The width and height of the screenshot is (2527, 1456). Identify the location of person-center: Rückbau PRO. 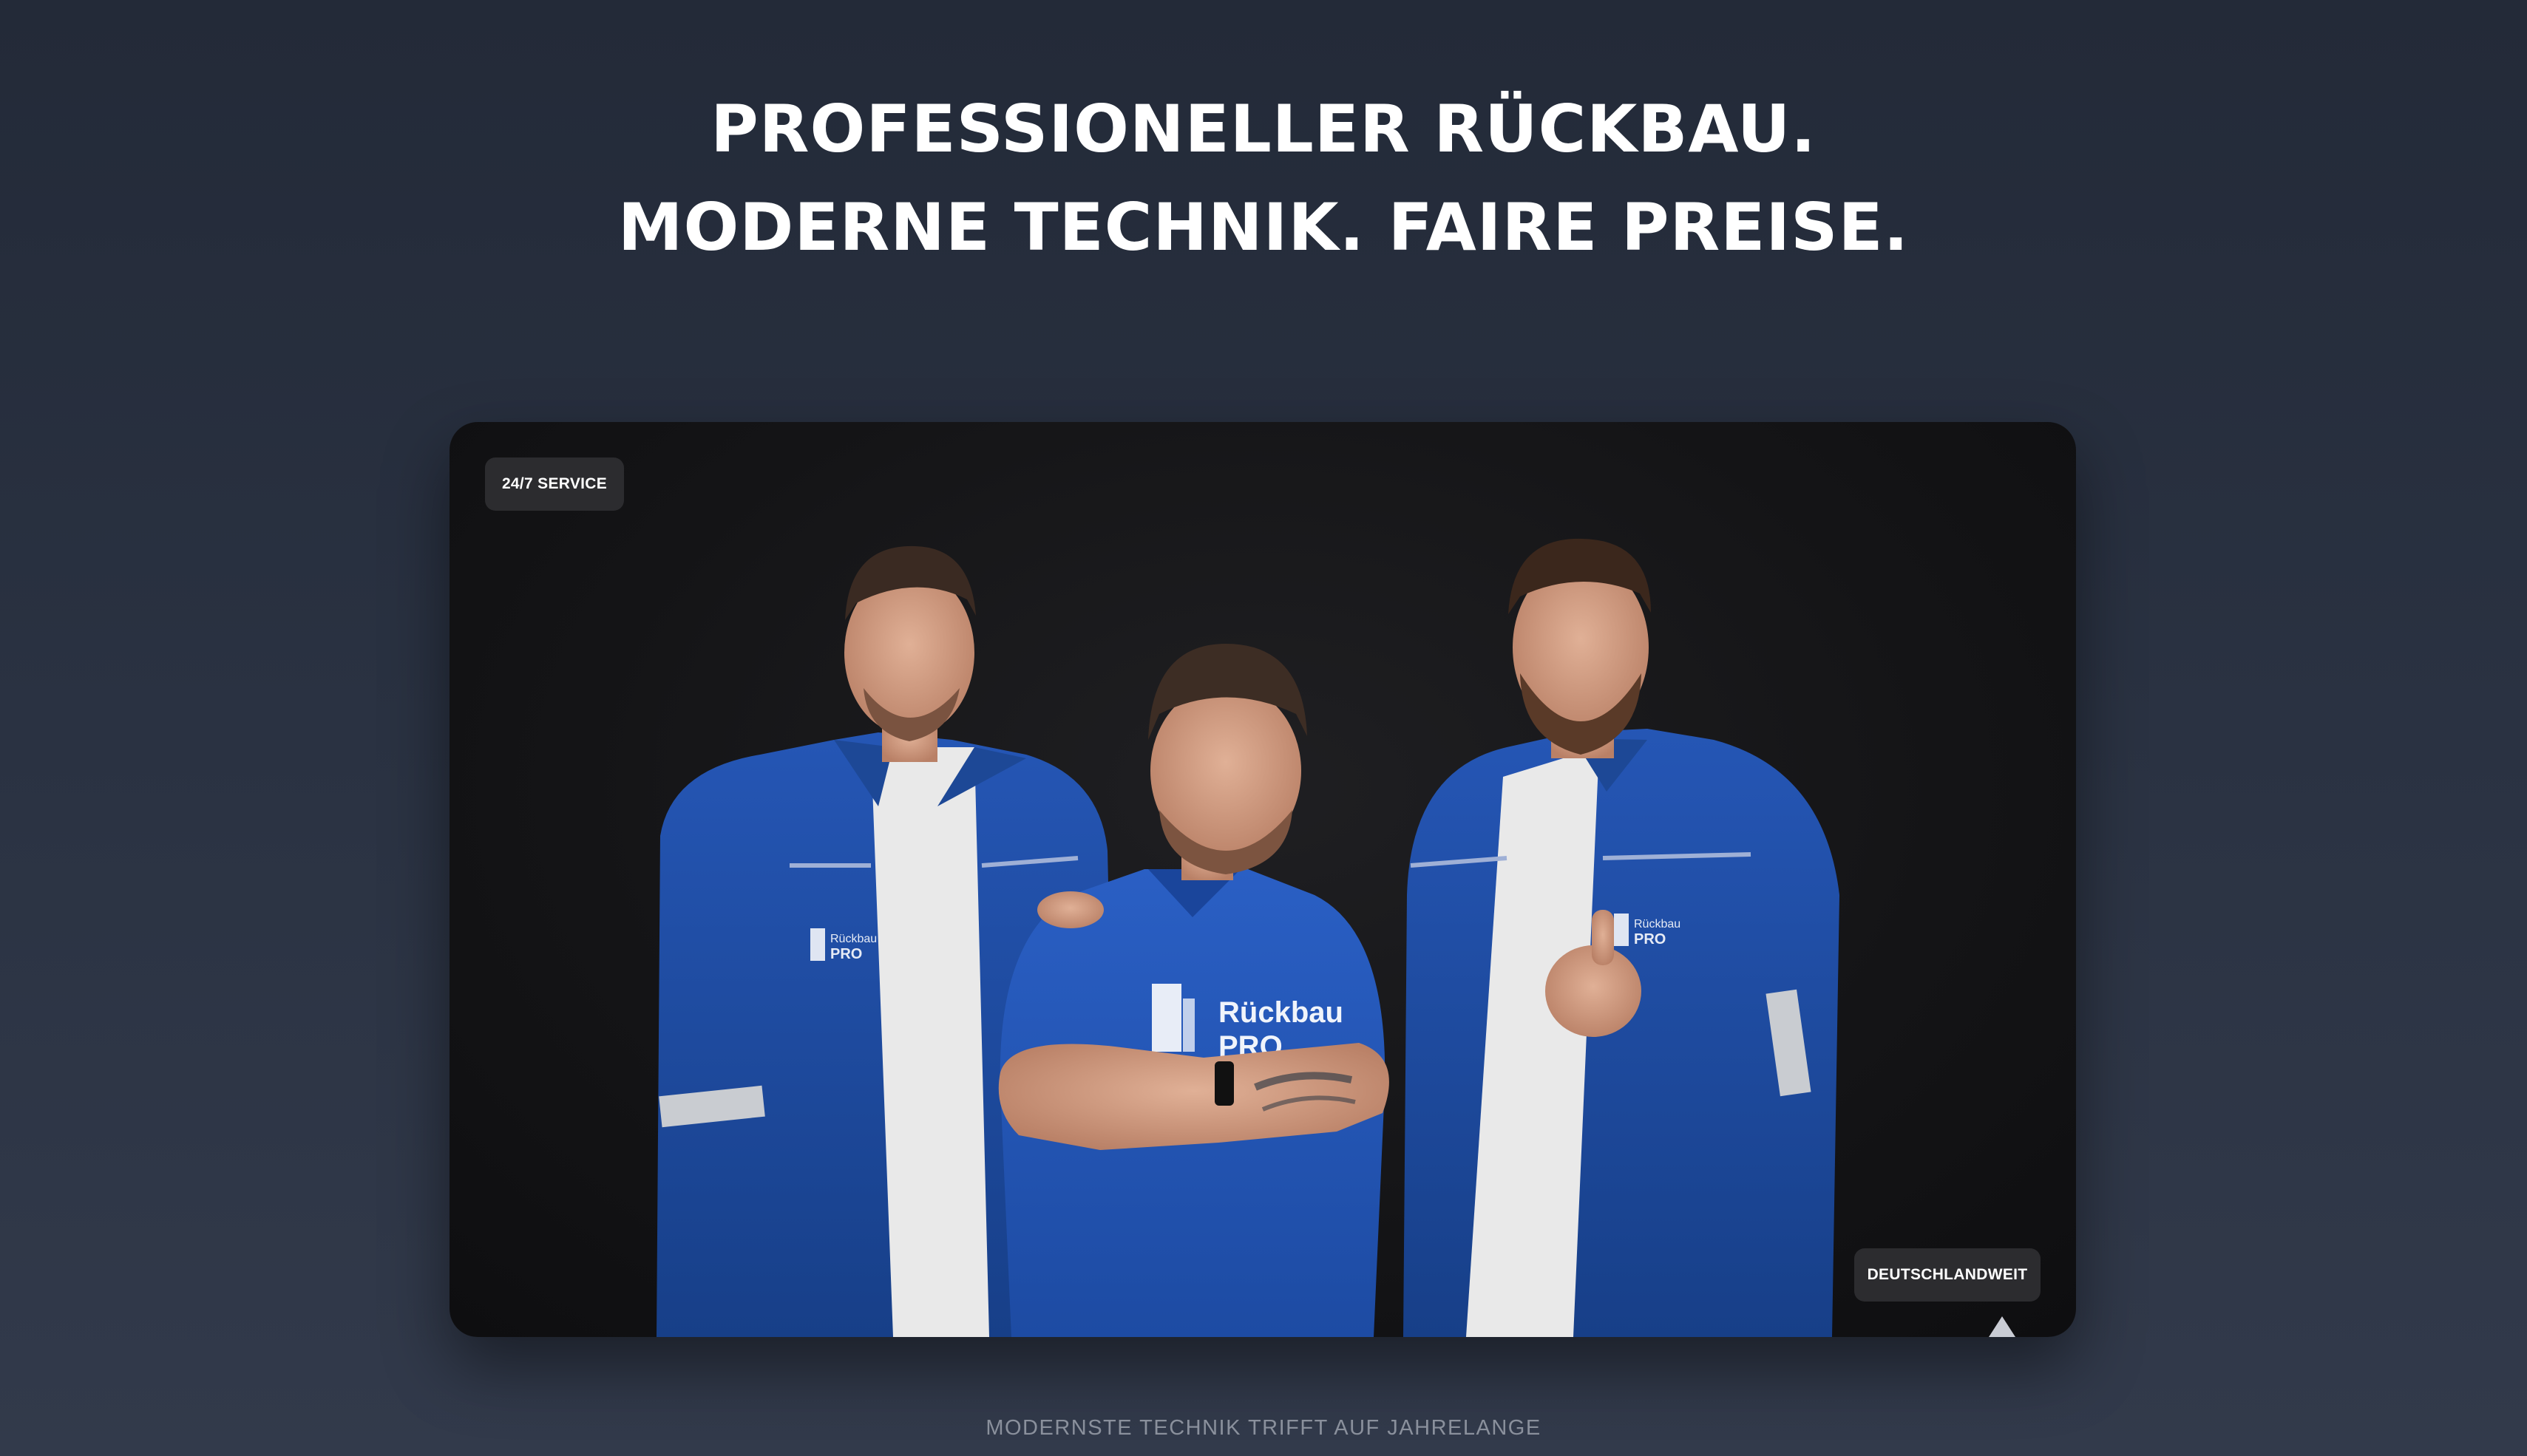
(1193, 990).